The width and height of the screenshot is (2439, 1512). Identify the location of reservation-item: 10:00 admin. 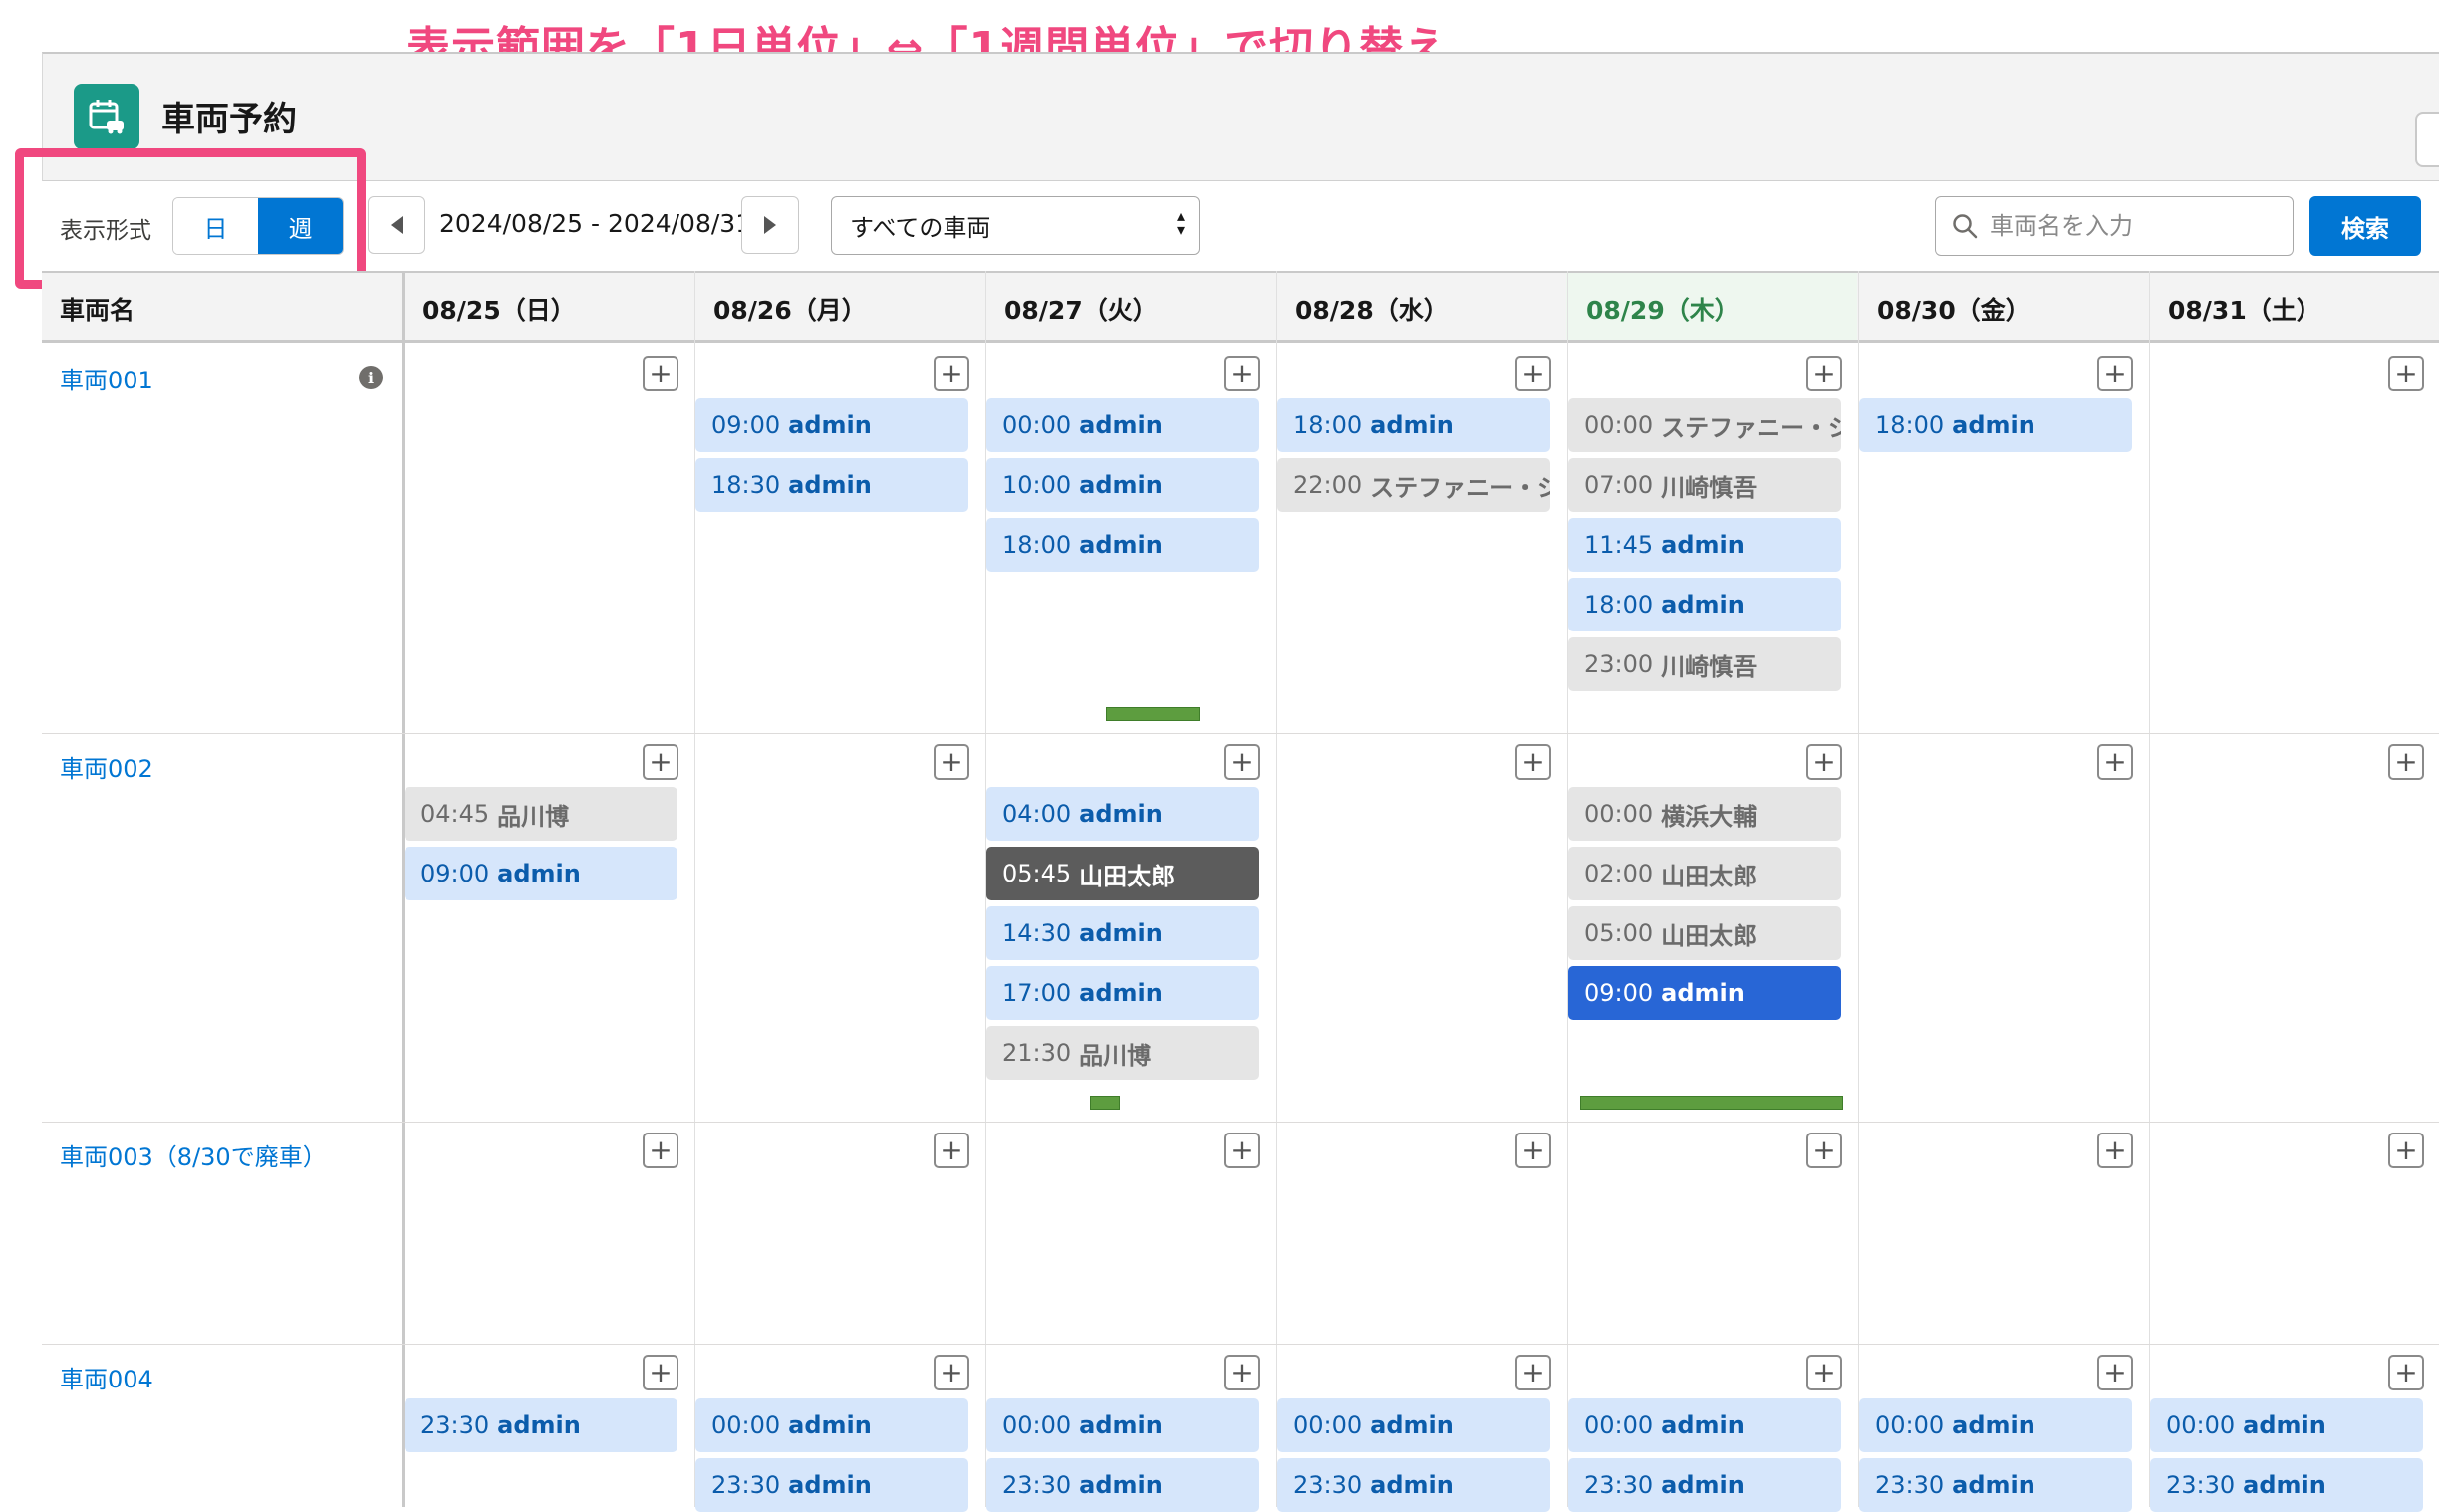
(1122, 485).